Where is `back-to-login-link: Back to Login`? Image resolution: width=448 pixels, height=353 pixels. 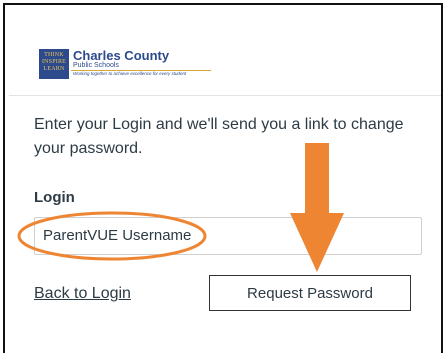 back-to-login-link: Back to Login is located at coordinates (82, 294).